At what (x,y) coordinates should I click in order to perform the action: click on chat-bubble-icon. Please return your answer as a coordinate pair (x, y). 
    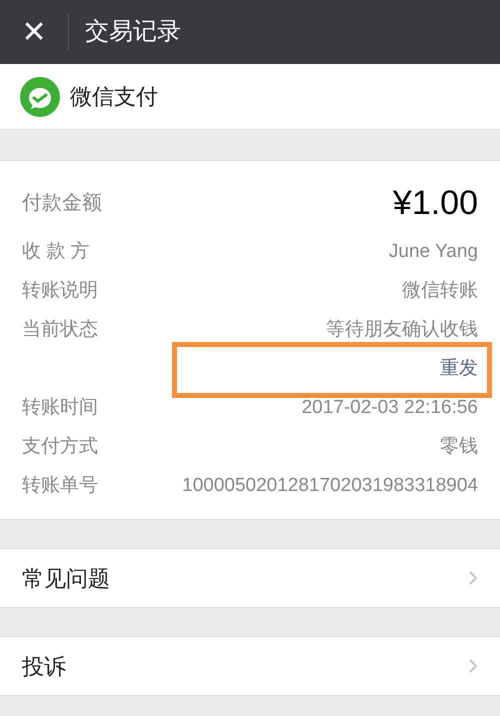
    Looking at the image, I should click on (40, 96).